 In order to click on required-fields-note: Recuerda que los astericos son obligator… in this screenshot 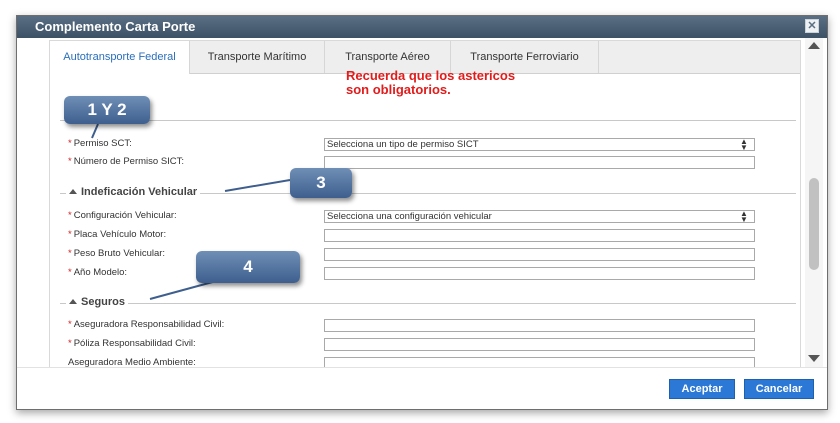, I will do `click(430, 83)`.